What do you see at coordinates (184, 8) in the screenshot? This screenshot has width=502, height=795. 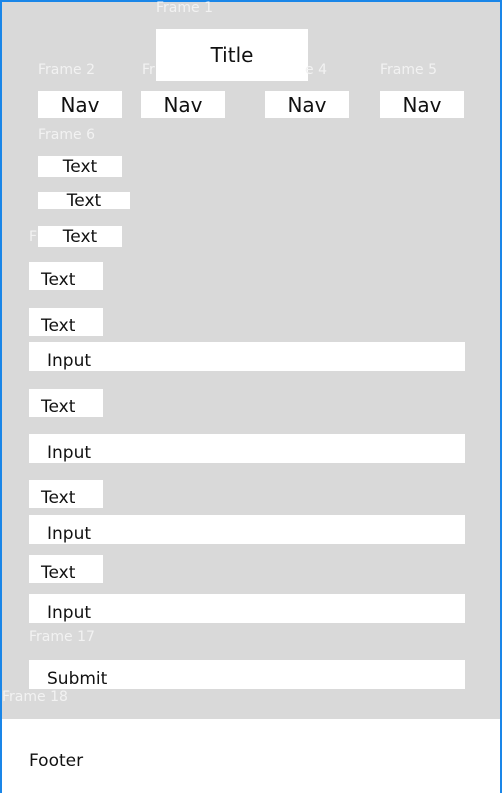 I see `frame-label-1: Frame 1` at bounding box center [184, 8].